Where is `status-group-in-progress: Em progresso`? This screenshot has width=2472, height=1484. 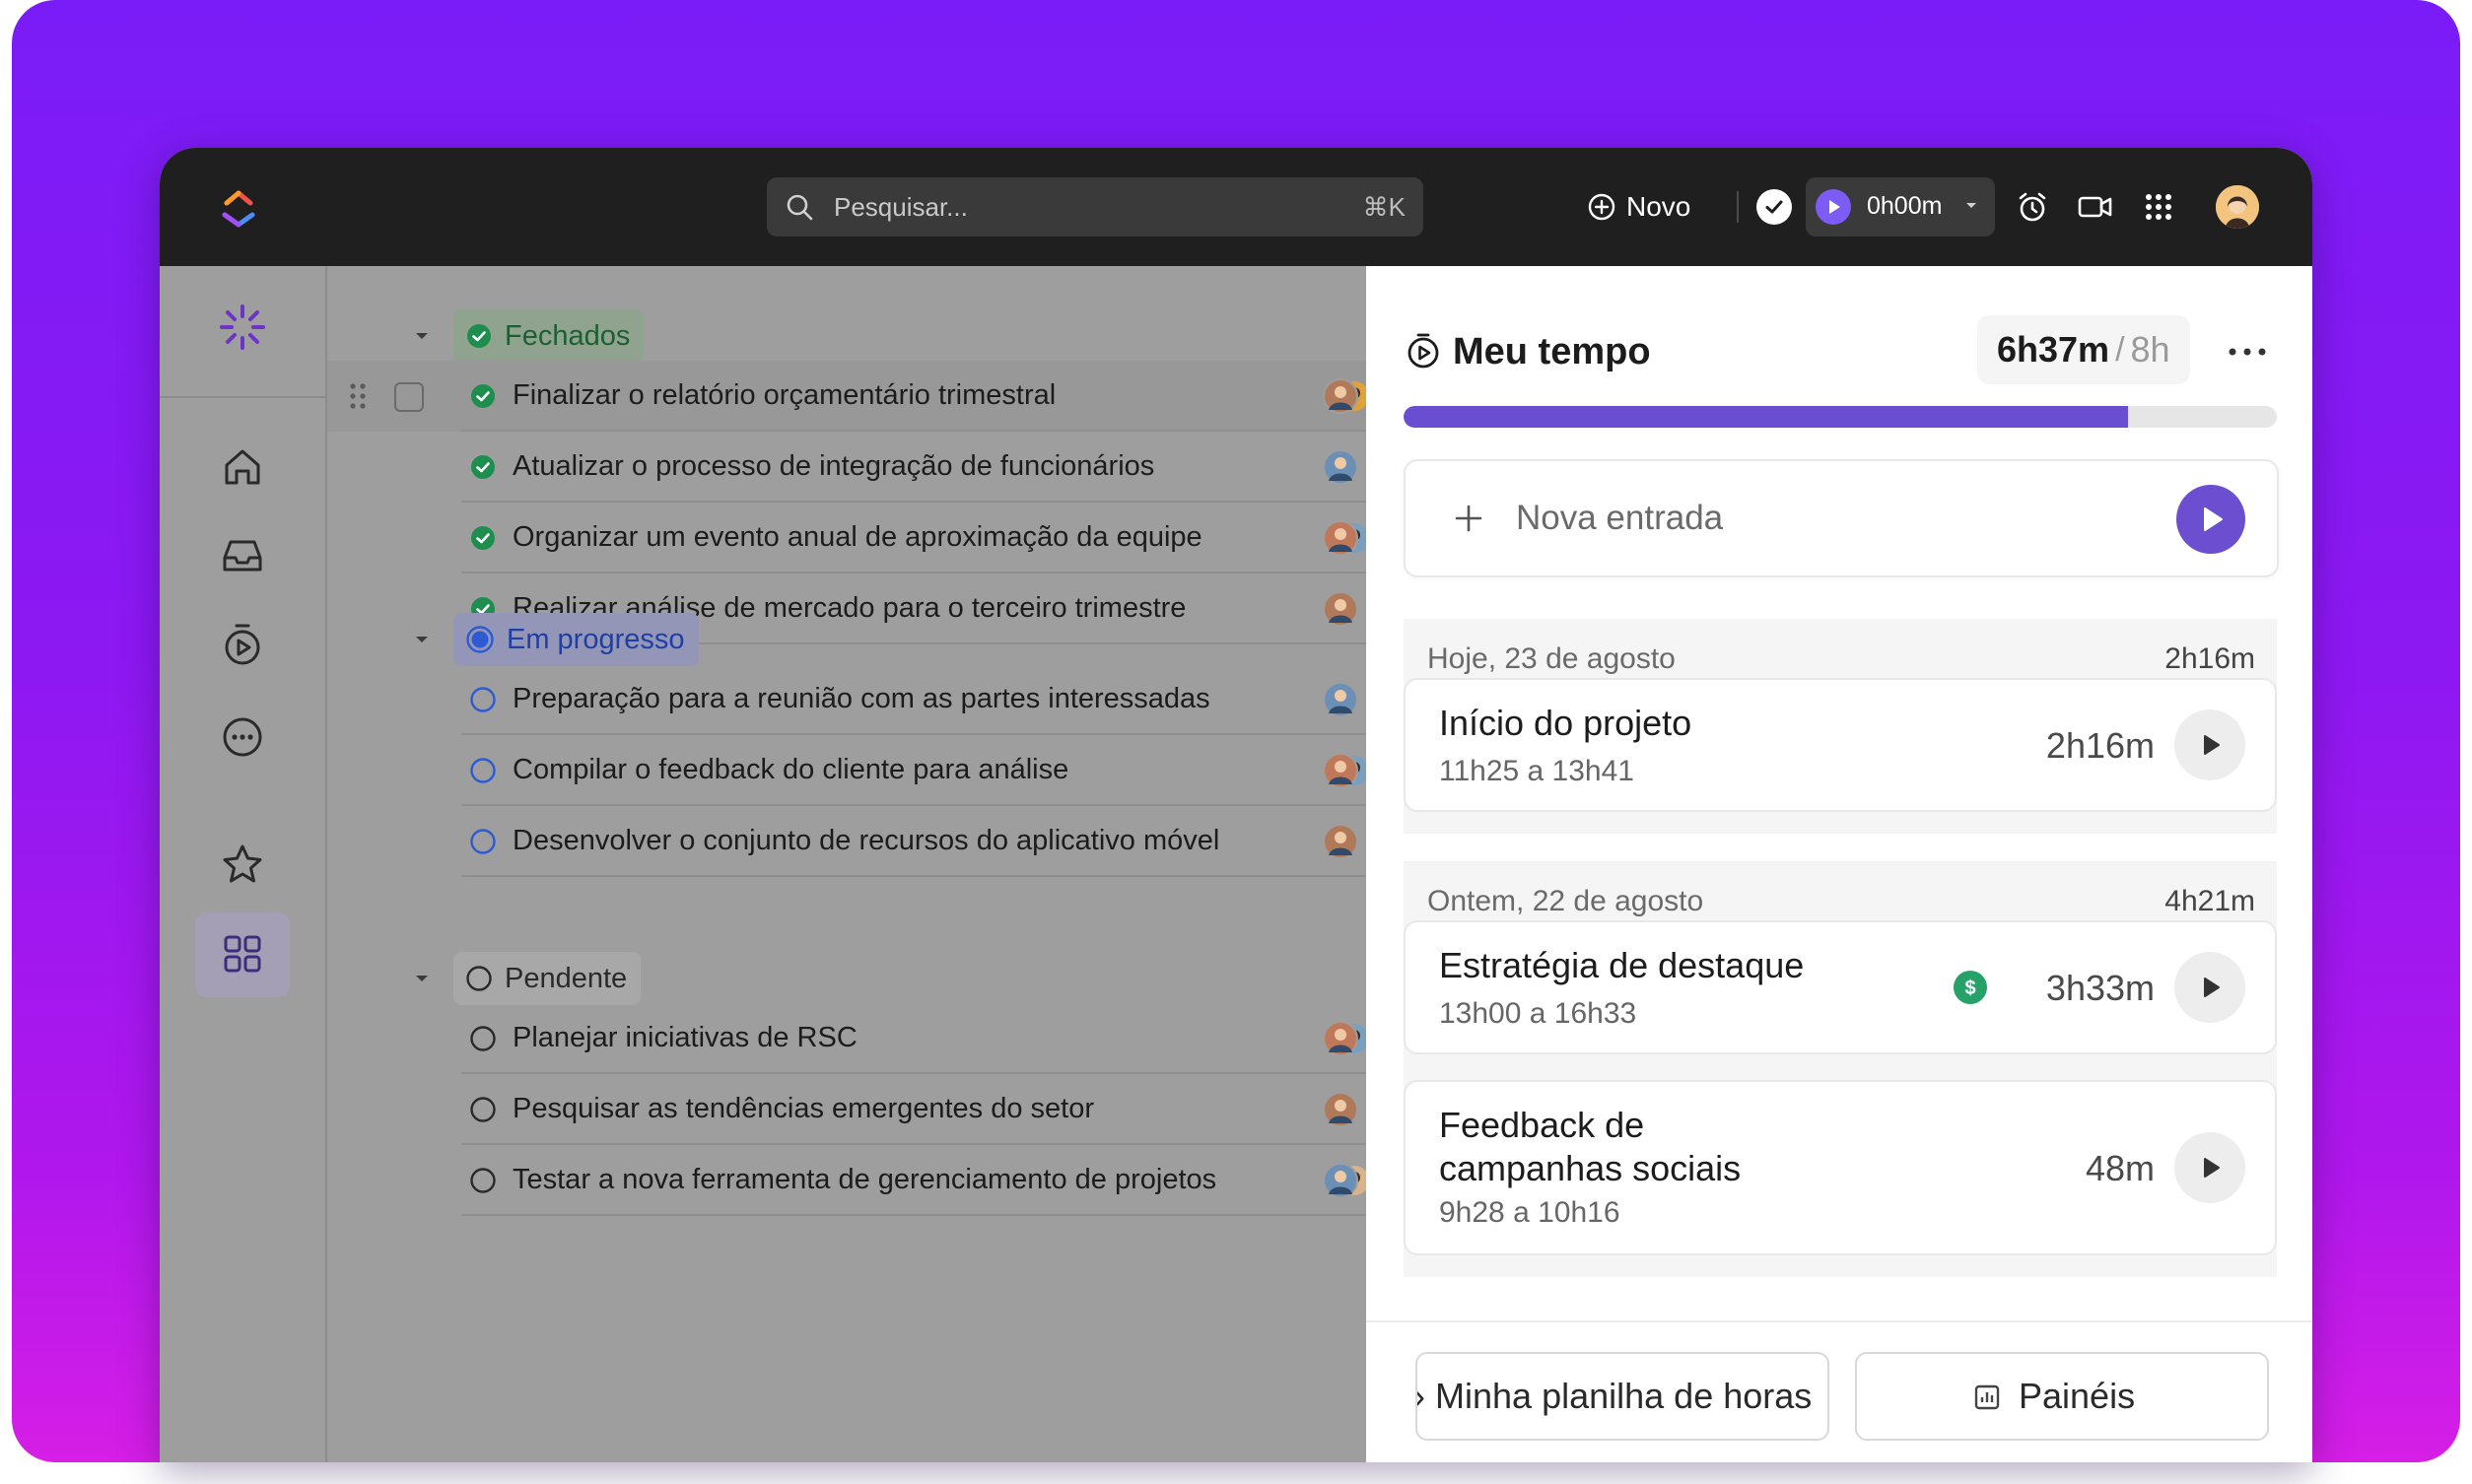 status-group-in-progress: Em progresso is located at coordinates (576, 639).